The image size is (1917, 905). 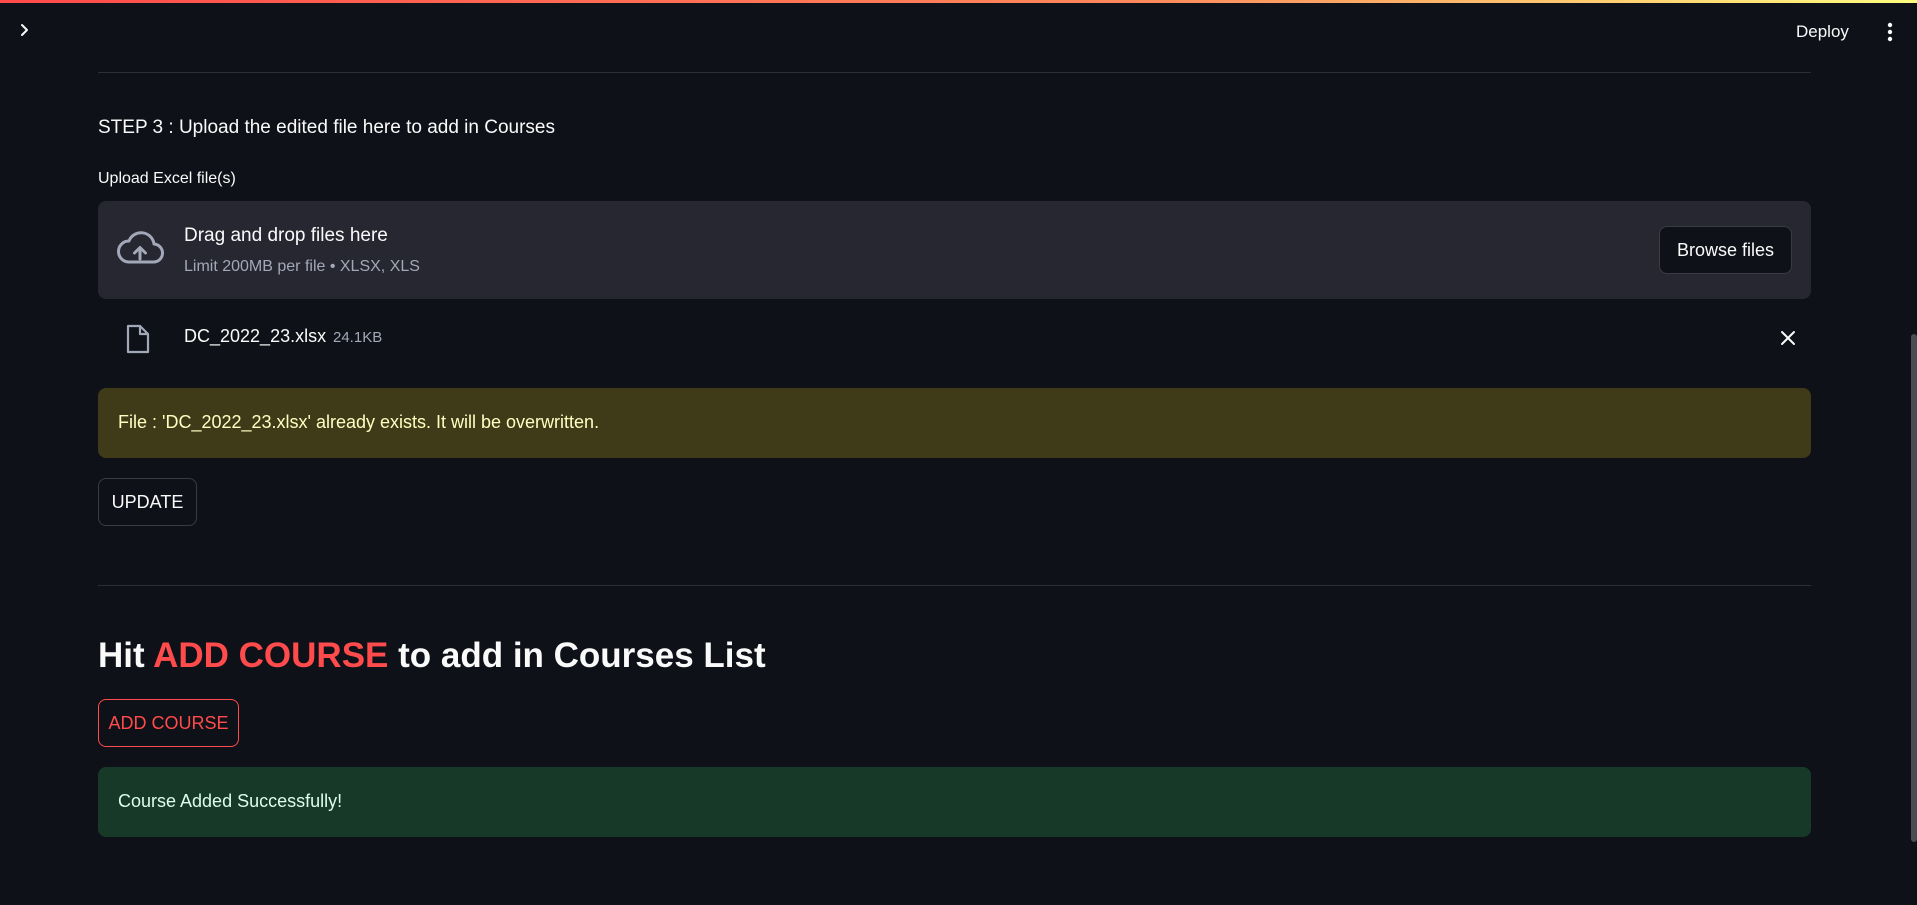 What do you see at coordinates (302, 266) in the screenshot?
I see `dropzone-limit-text: Limit 200MB per file • XLSX, XLS` at bounding box center [302, 266].